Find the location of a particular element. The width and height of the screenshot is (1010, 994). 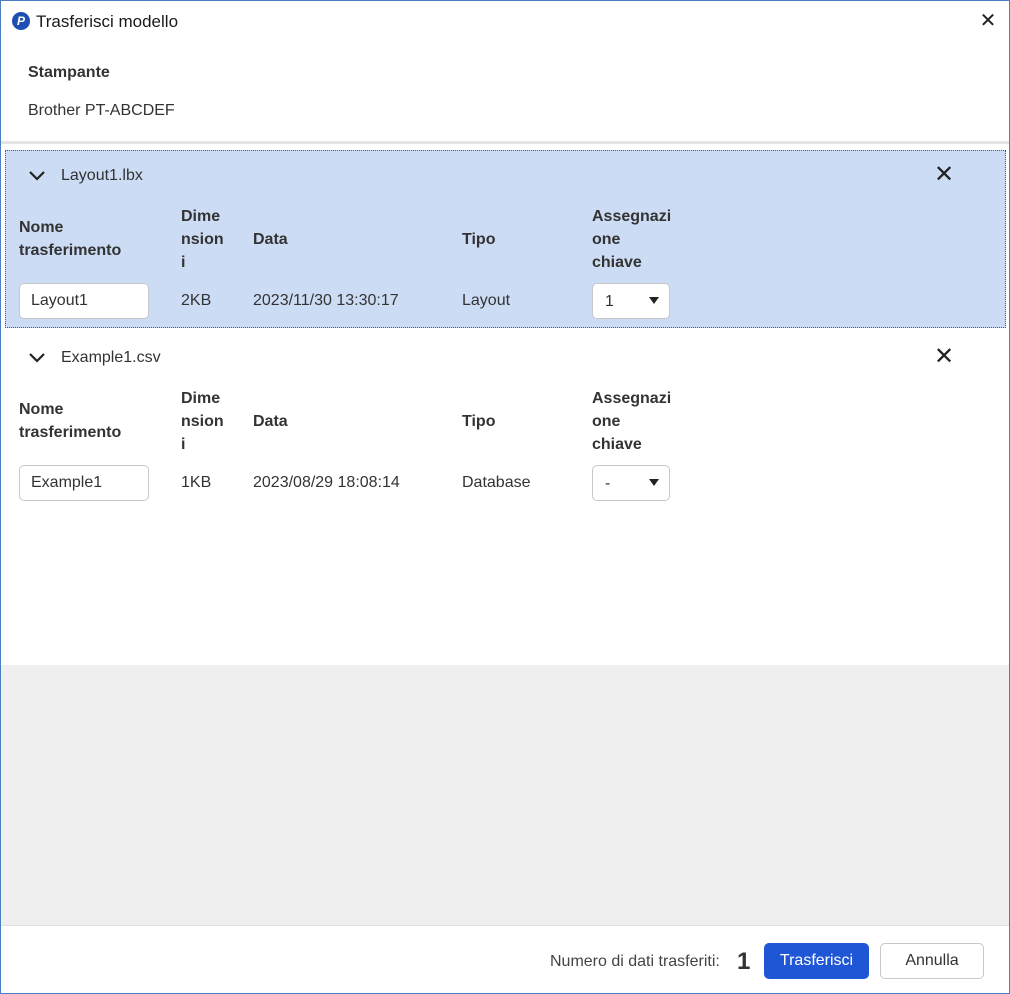

file-name: Example1.csv is located at coordinates (111, 357).